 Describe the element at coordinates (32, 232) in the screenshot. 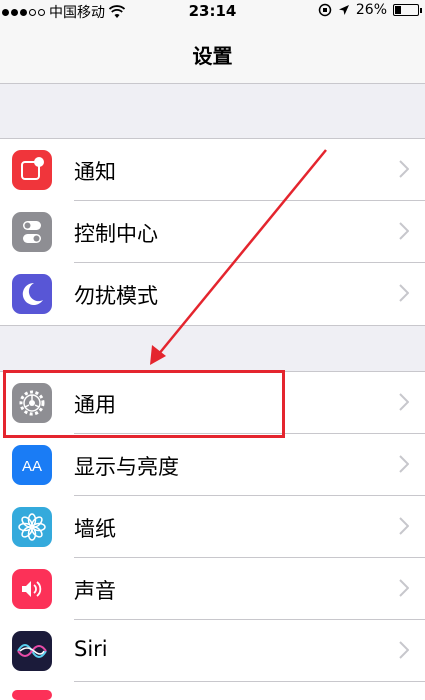

I see `control-center-icon` at that location.